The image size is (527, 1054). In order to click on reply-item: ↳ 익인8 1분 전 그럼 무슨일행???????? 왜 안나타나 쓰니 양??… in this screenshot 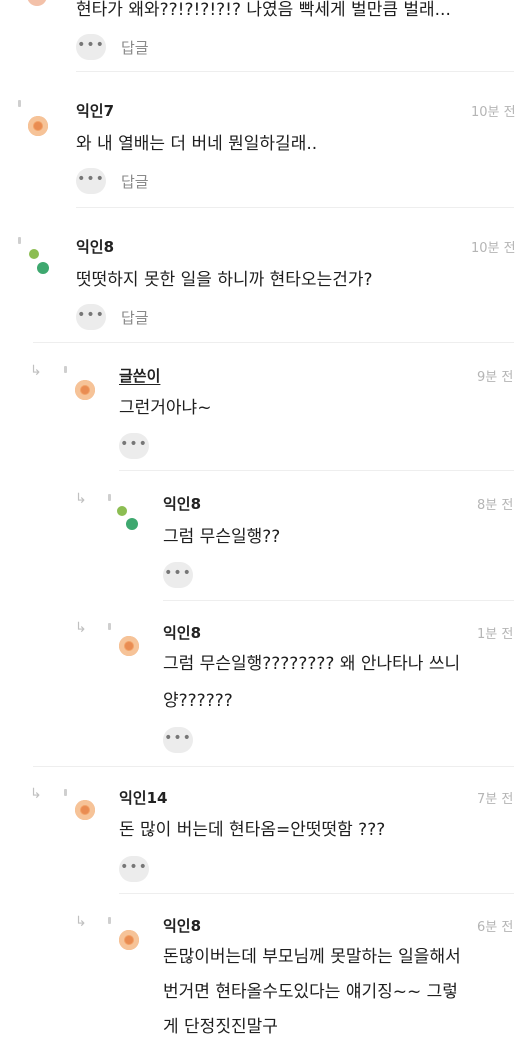, I will do `click(263, 692)`.